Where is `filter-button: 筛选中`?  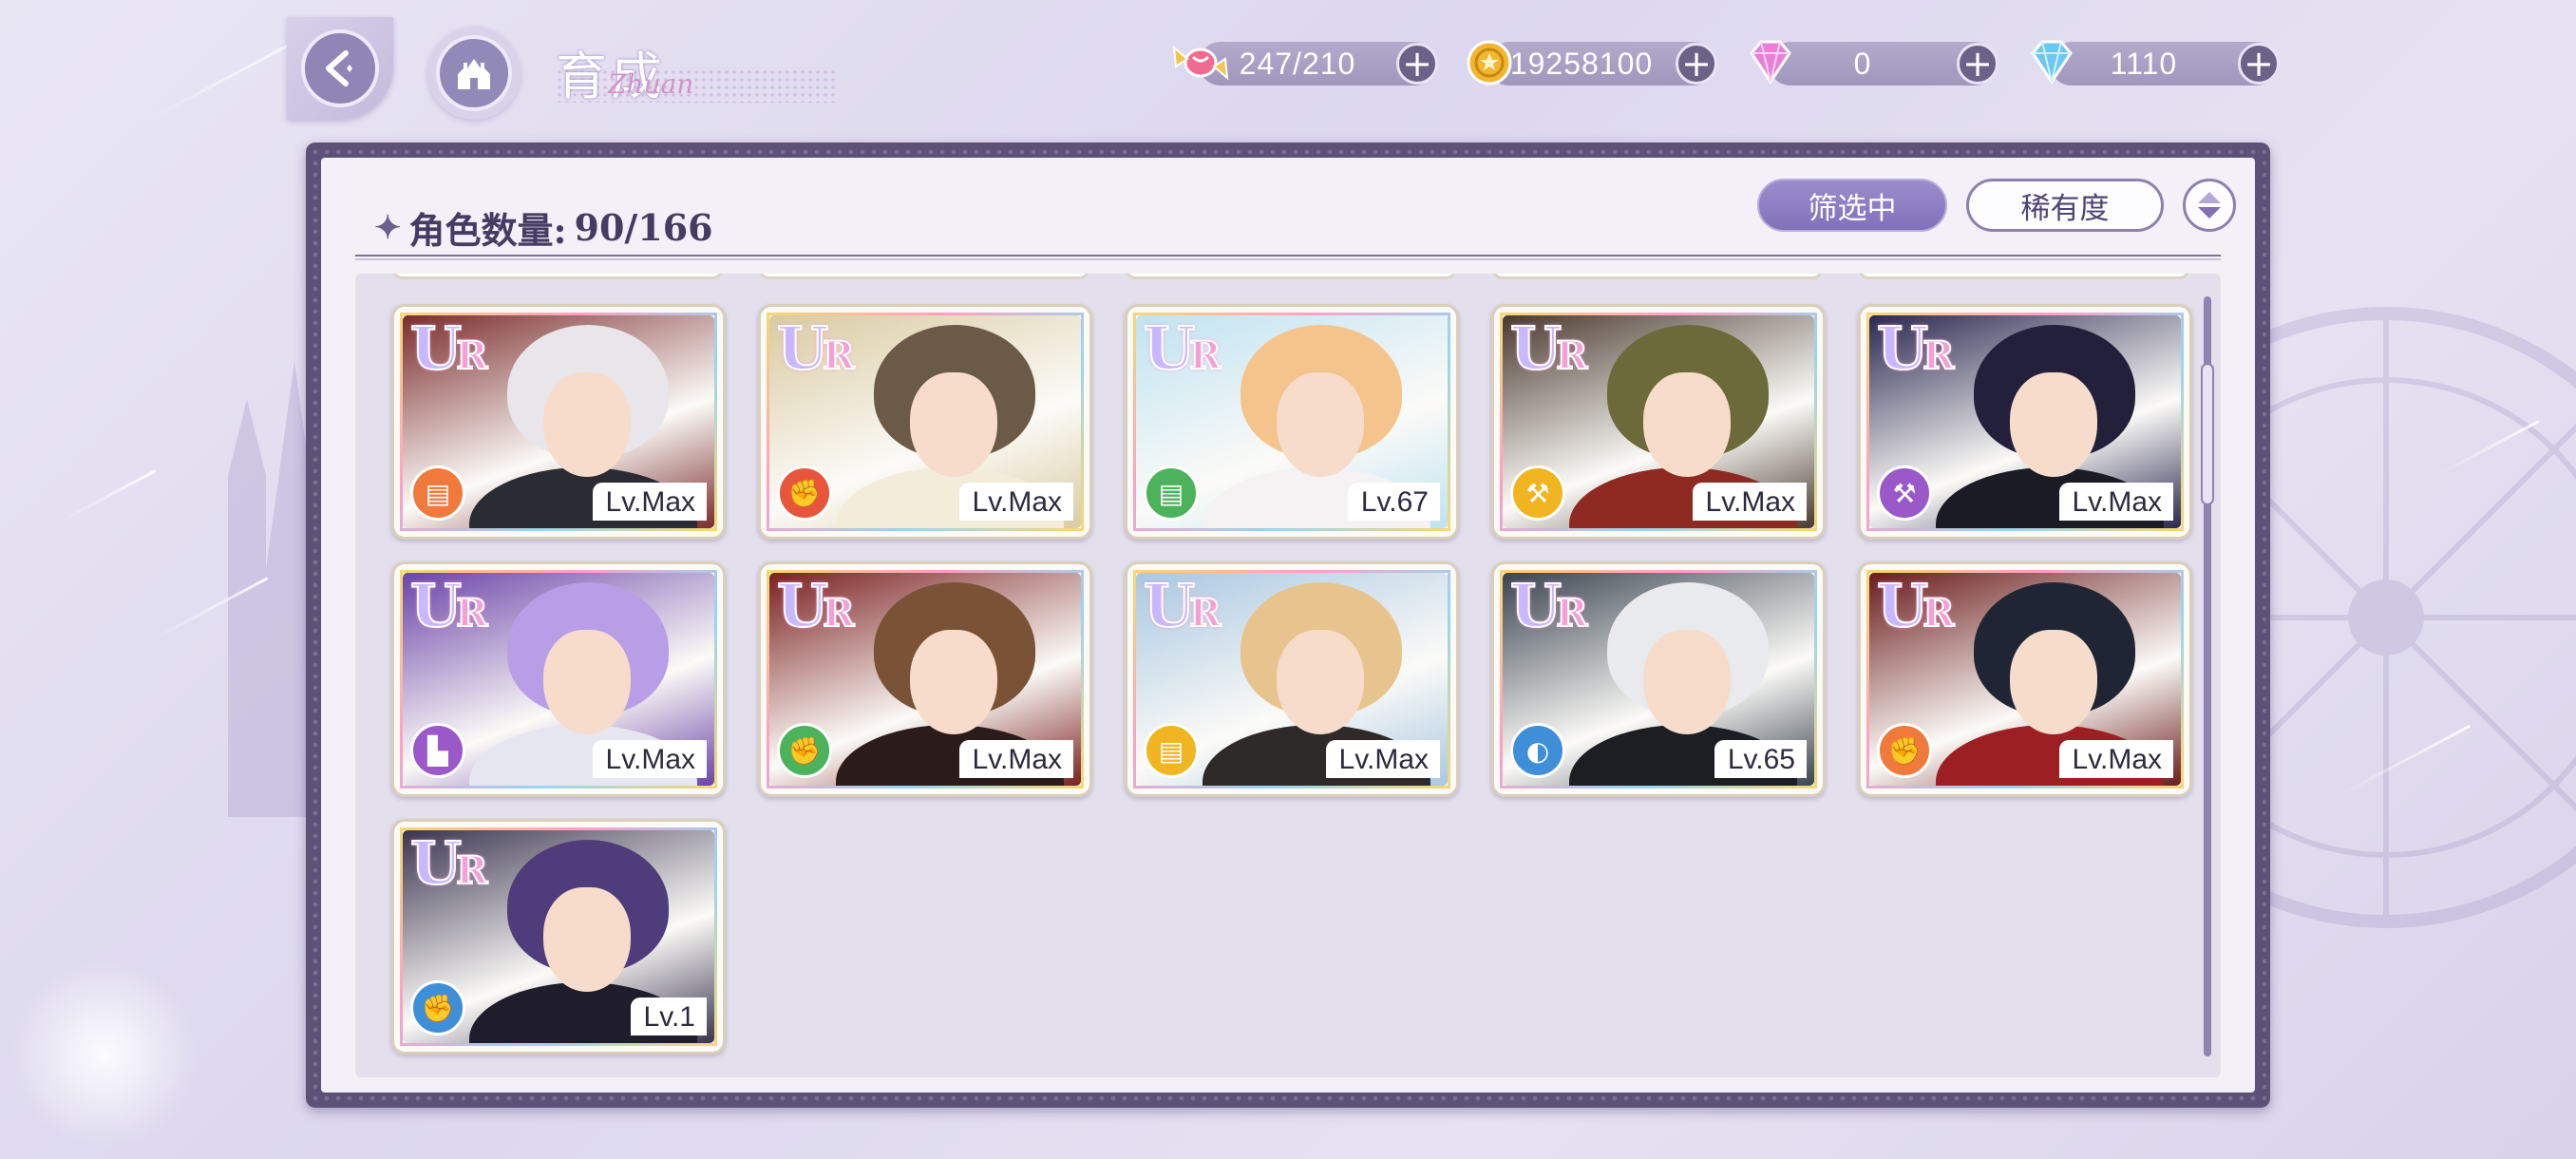
filter-button: 筛选中 is located at coordinates (1852, 205).